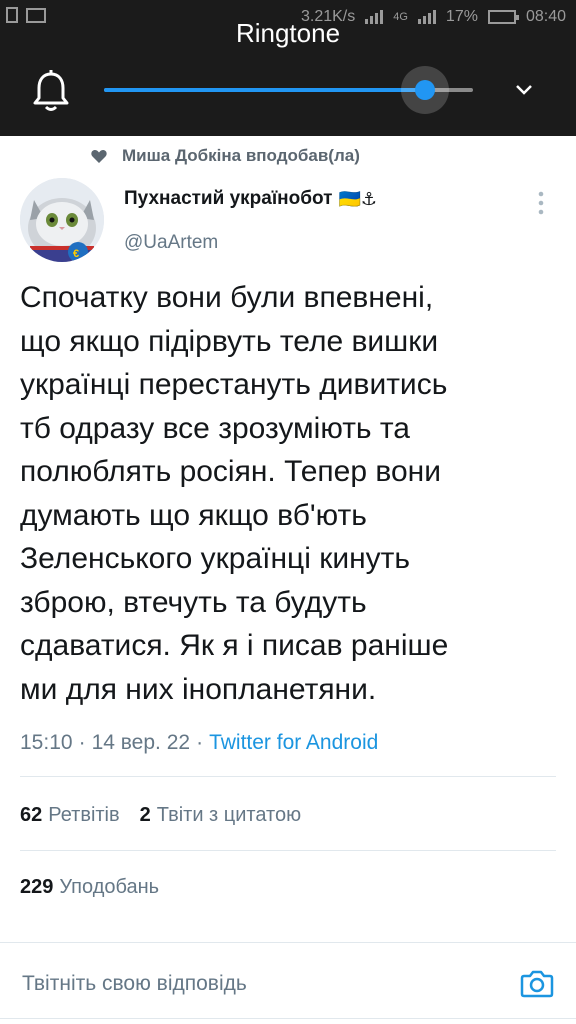 This screenshot has height=1024, width=576. I want to click on more-options-icon, so click(541, 203).